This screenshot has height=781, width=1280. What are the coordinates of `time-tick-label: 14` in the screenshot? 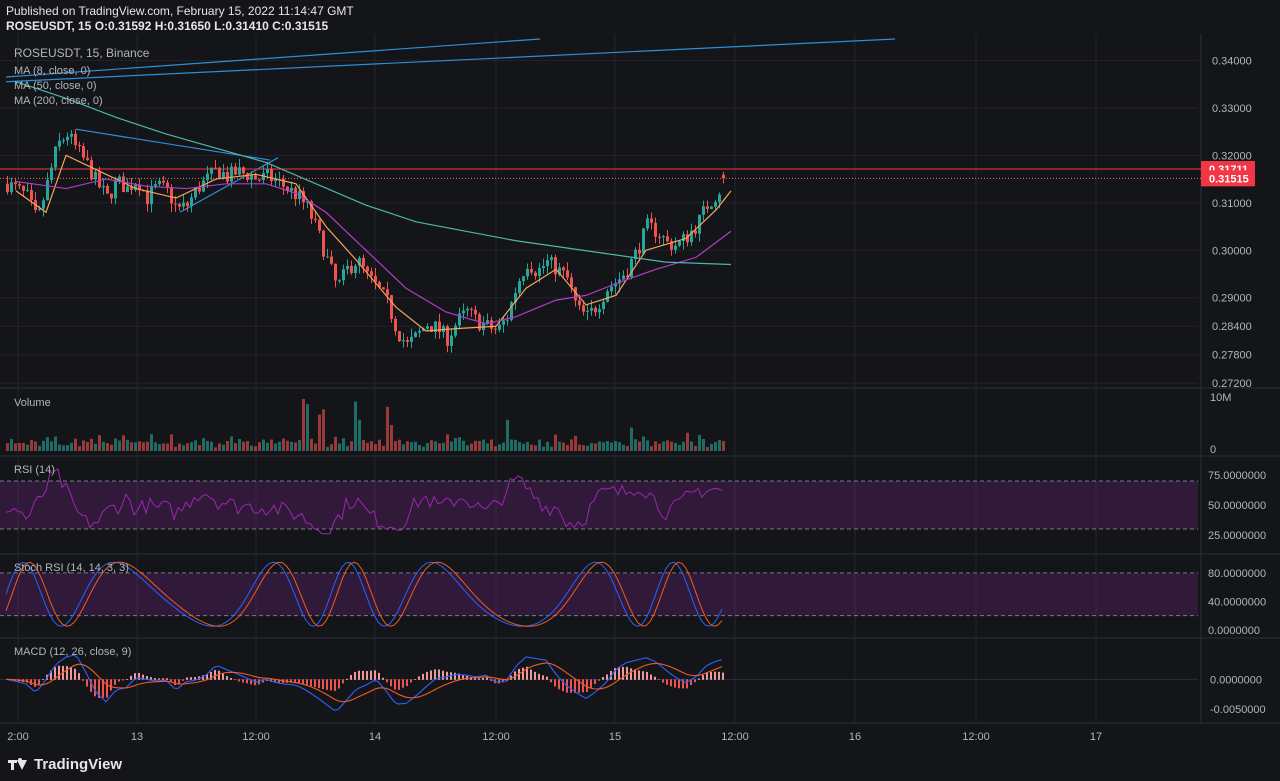 It's located at (375, 737).